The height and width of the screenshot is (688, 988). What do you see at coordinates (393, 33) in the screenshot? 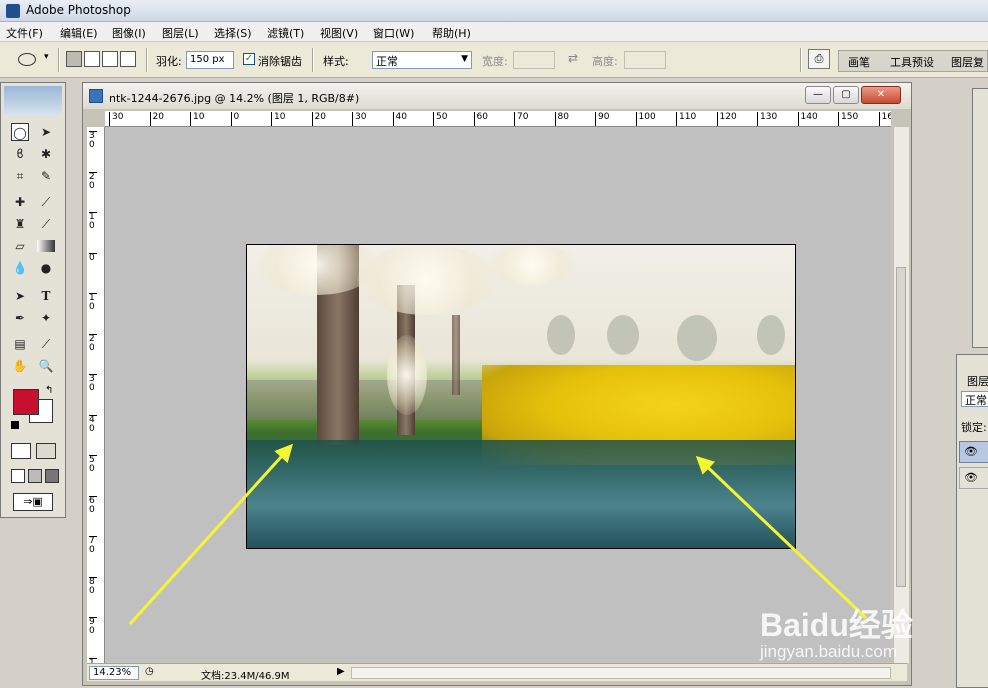
I see `menu-window: 窗口(W)` at bounding box center [393, 33].